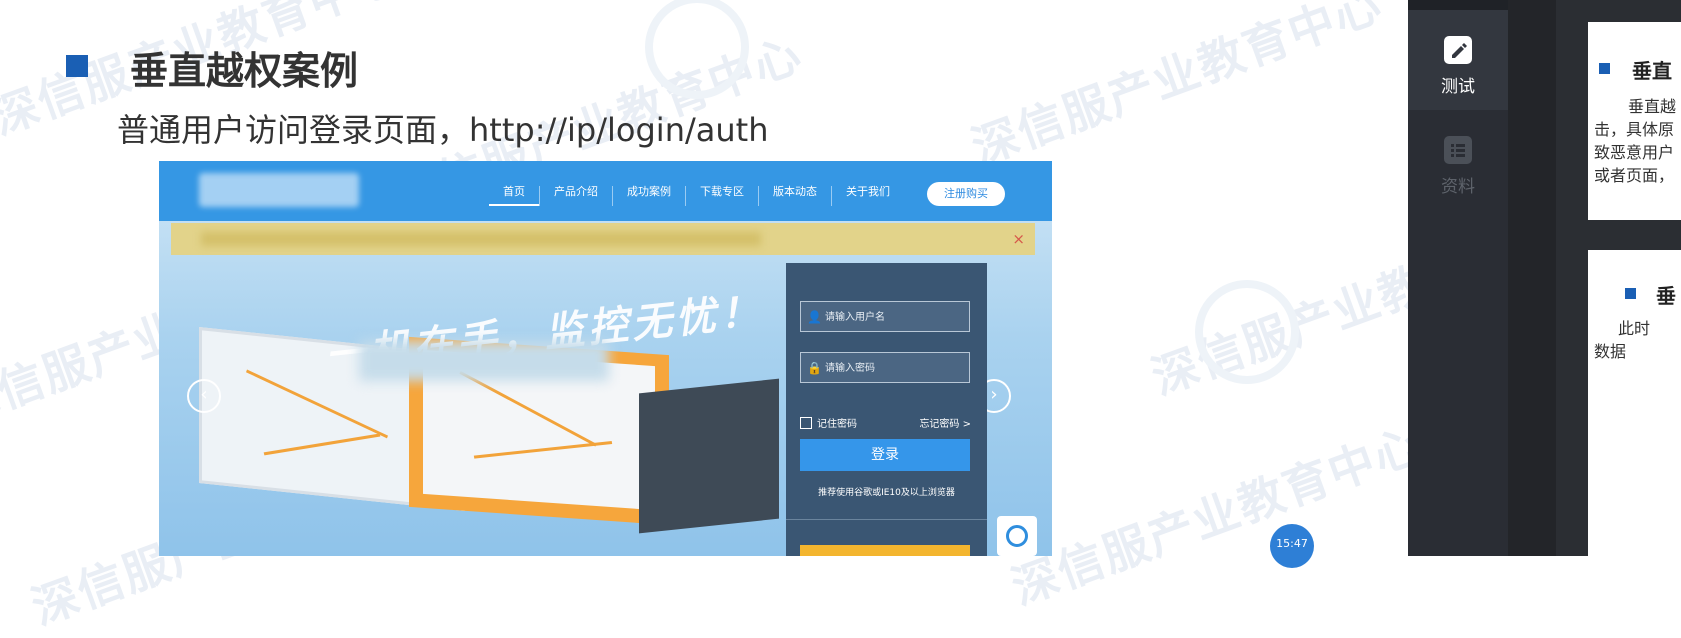  Describe the element at coordinates (885, 550) in the screenshot. I see `login-panel-bottom-button` at that location.